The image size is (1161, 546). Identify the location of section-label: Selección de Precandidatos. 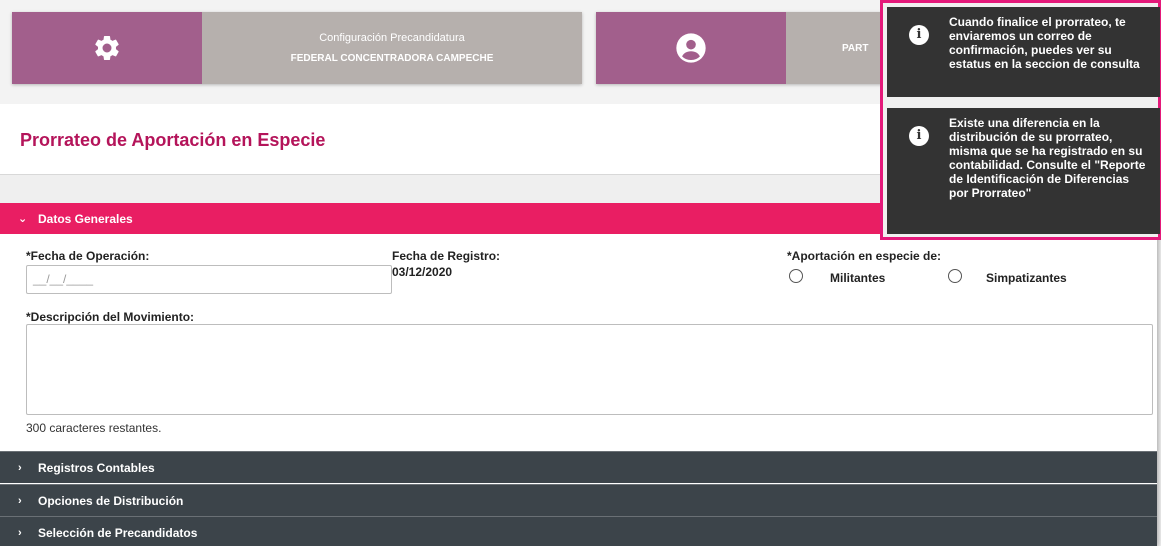
(118, 532).